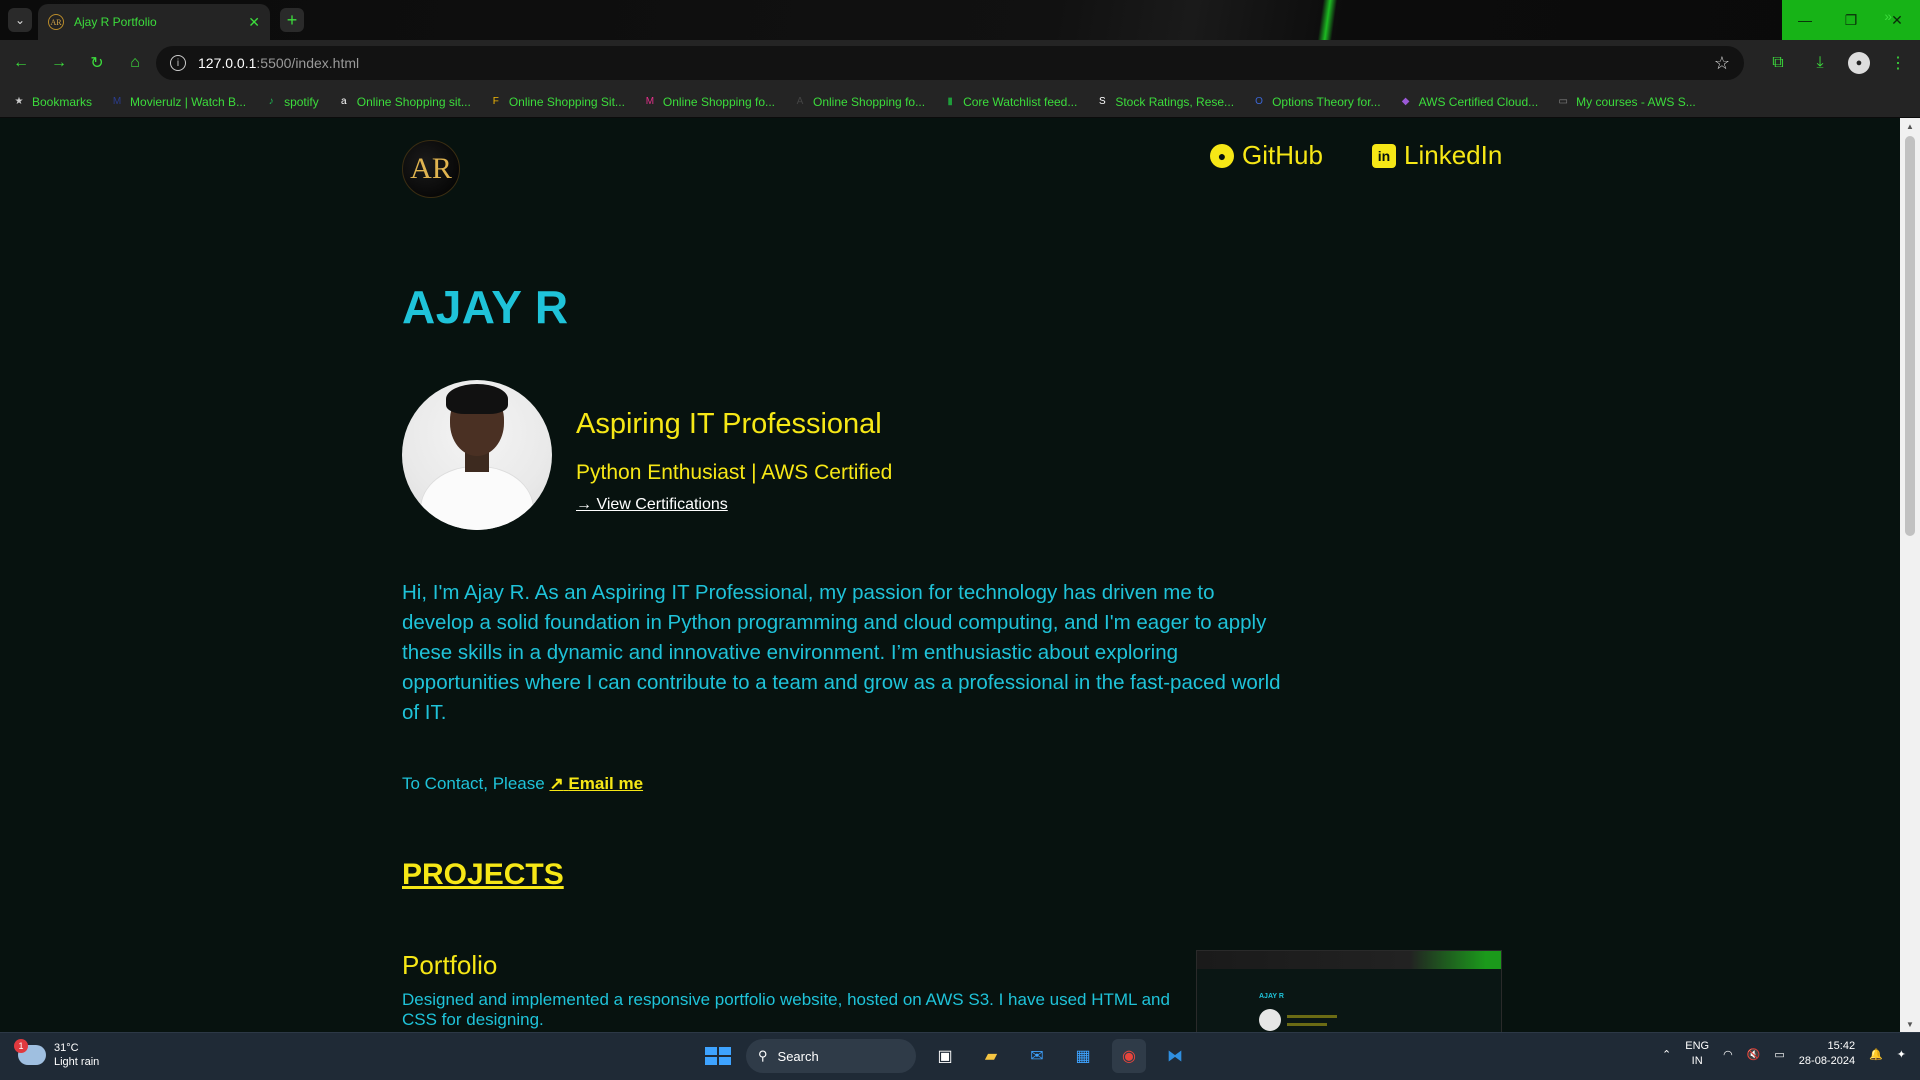  Describe the element at coordinates (59, 63) in the screenshot. I see `forward-icon: →` at that location.